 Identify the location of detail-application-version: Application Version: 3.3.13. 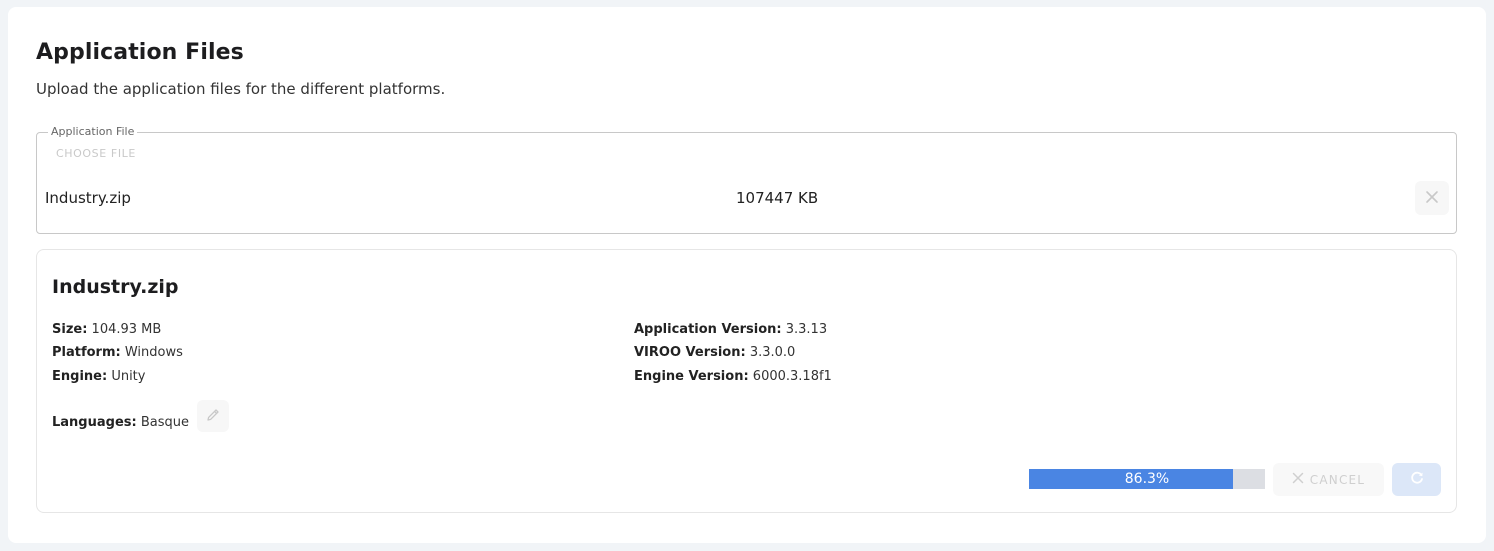
(730, 329).